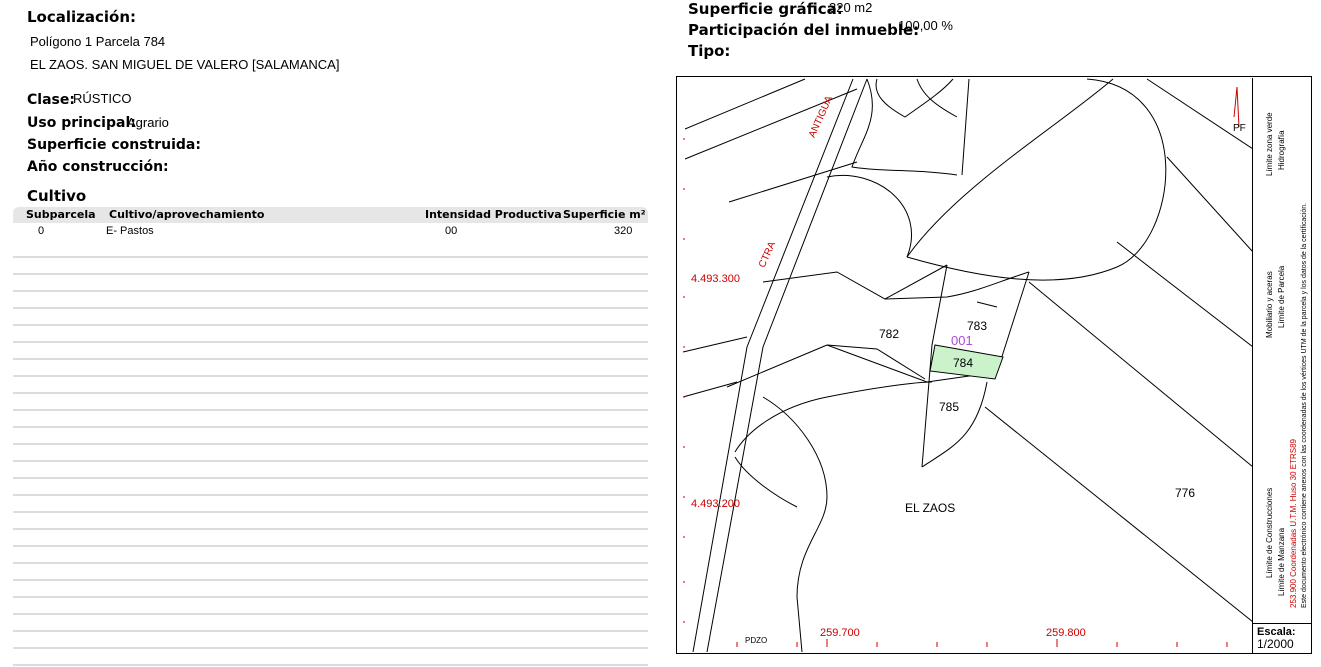  What do you see at coordinates (1185, 493) in the screenshot?
I see `parcel-label-776: 776` at bounding box center [1185, 493].